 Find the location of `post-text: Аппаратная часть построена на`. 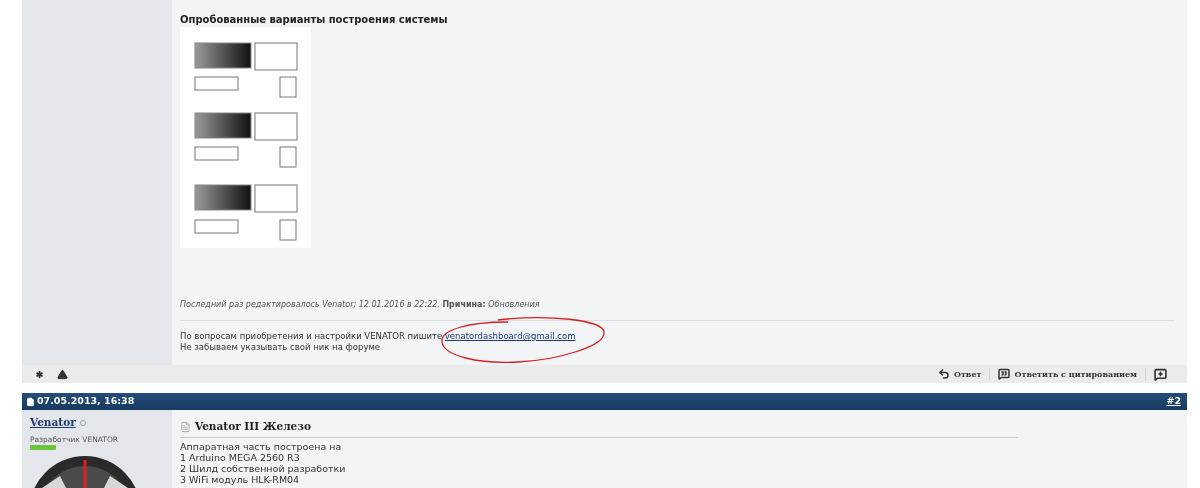

post-text: Аппаратная часть построена на is located at coordinates (261, 446).